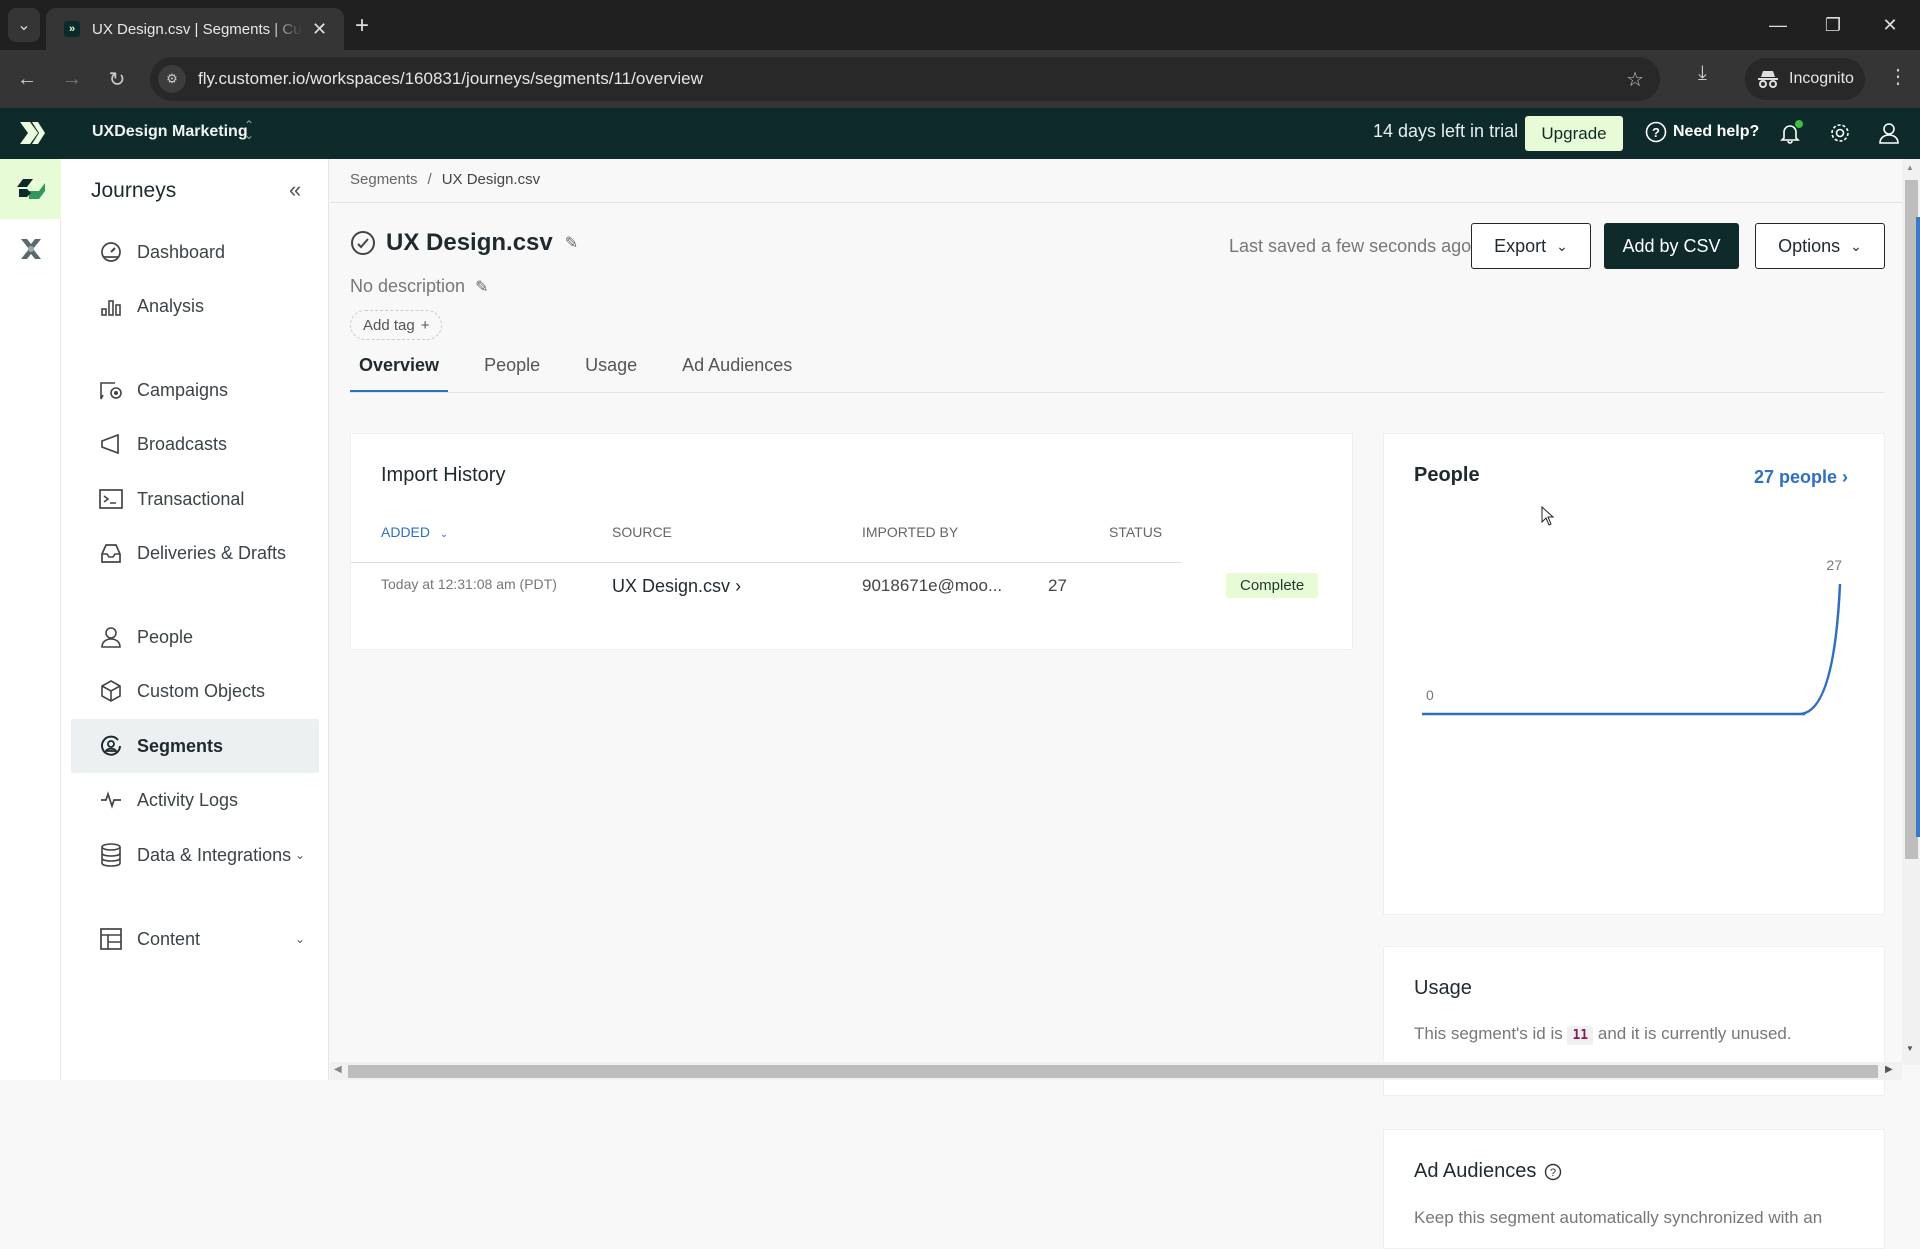  Describe the element at coordinates (117, 79) in the screenshot. I see `reload-button: ↻` at that location.